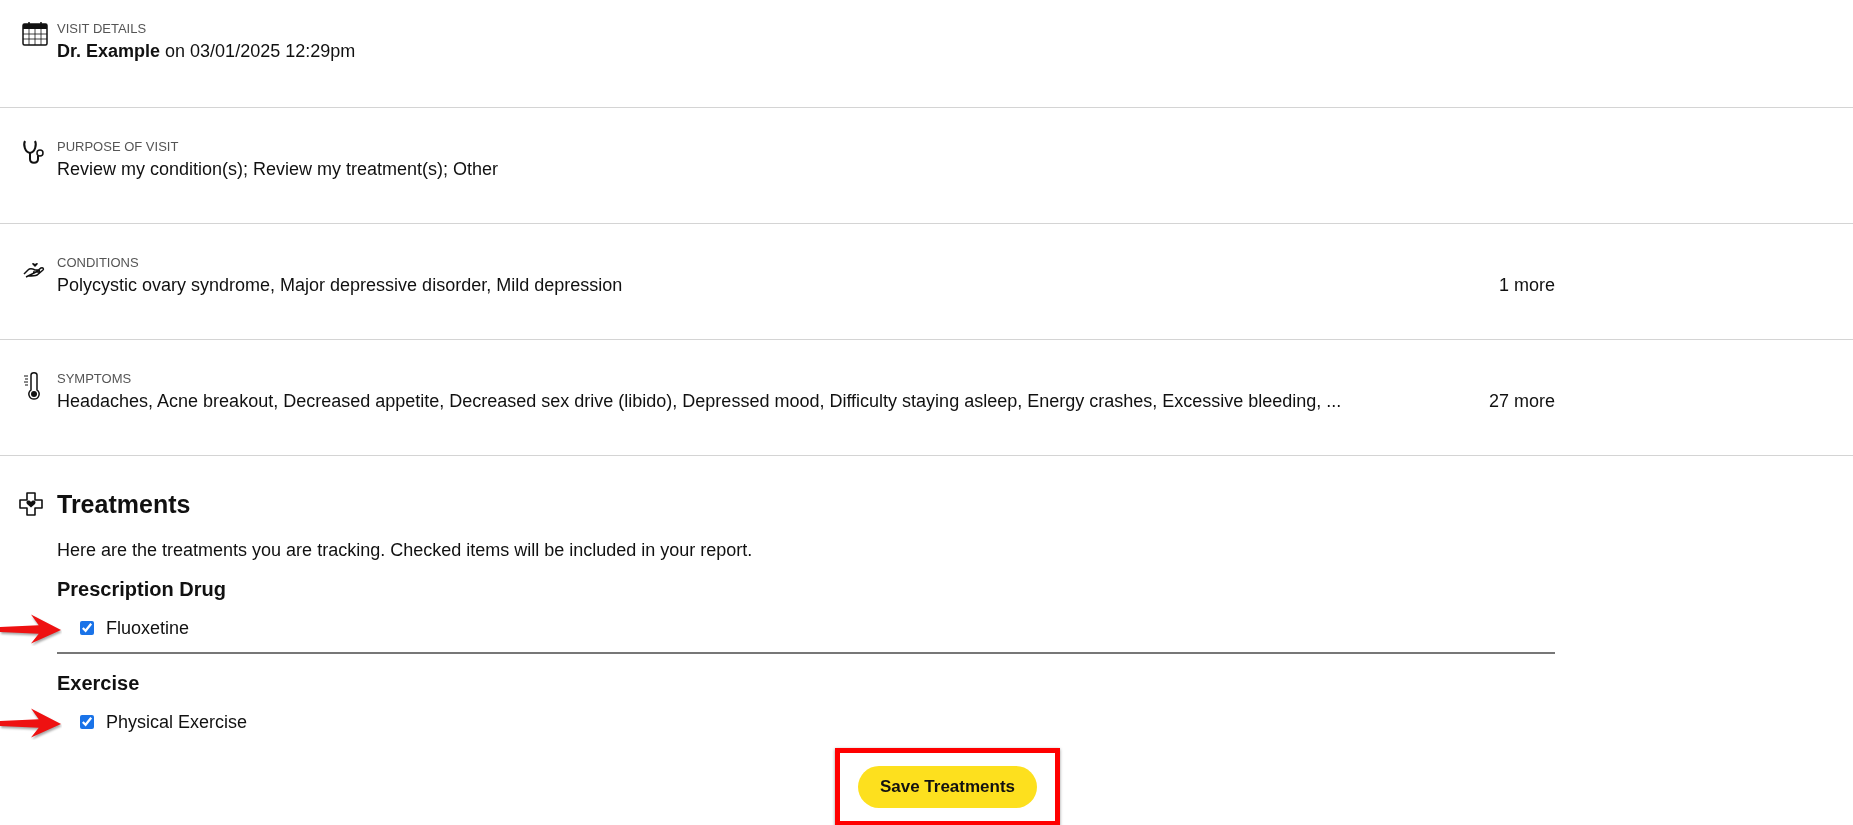  What do you see at coordinates (405, 550) in the screenshot?
I see `description-text: Here are the treatments you are tracking. Checked items will be included in your report.` at bounding box center [405, 550].